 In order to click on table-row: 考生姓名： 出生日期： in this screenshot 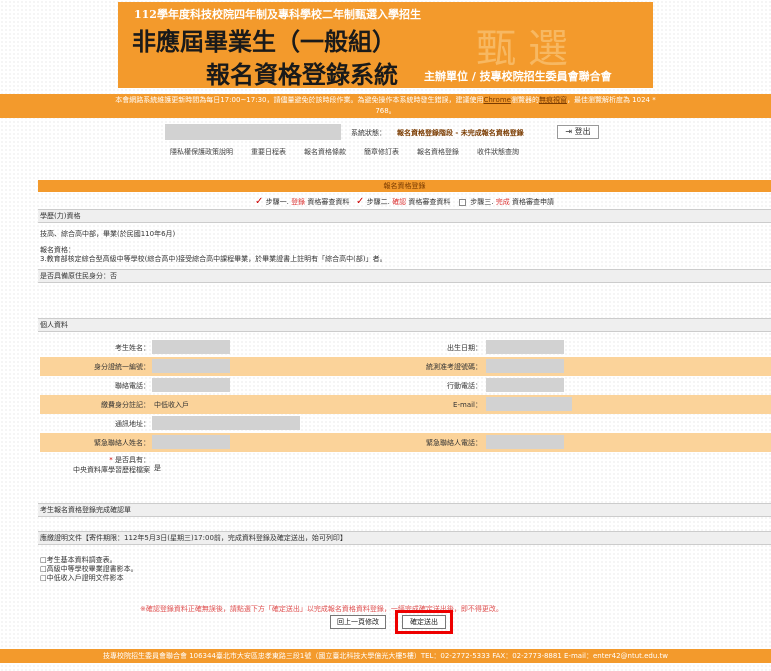, I will do `click(405, 347)`.